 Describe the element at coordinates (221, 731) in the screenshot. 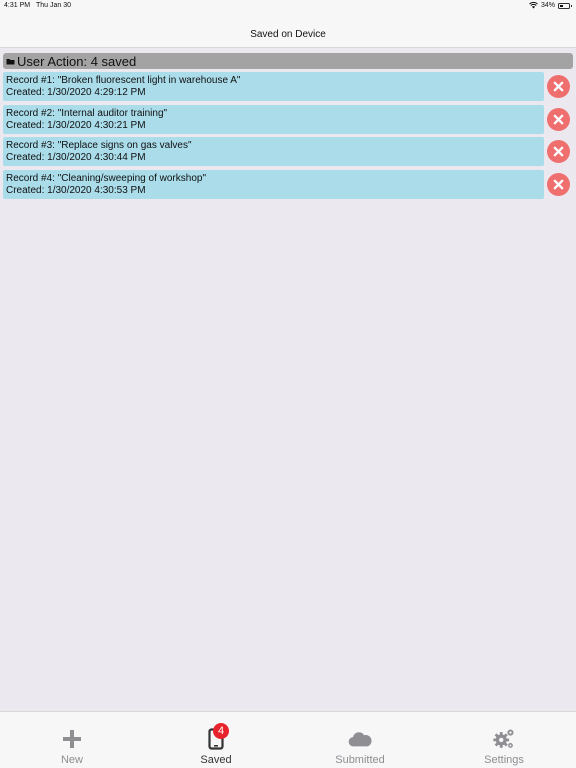

I see `saved-count-badge: 4` at that location.